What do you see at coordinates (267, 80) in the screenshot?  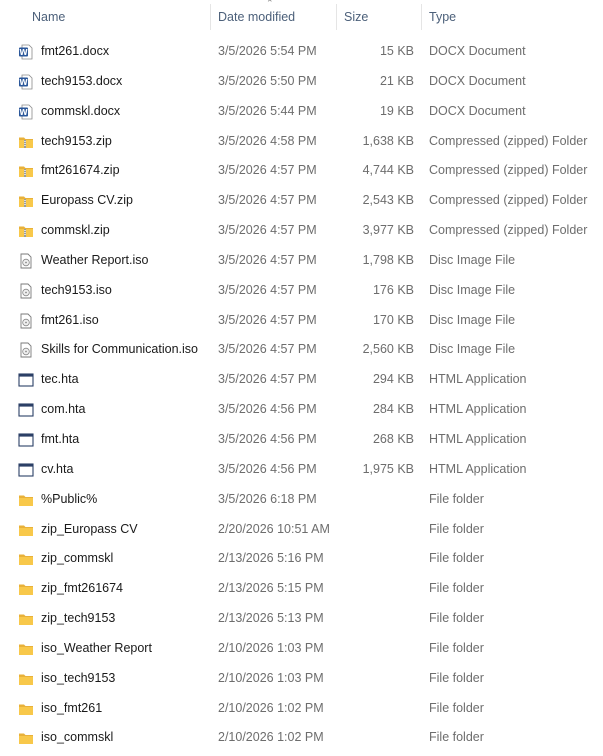 I see `date-modified: 3/5/2026 5:50 PM` at bounding box center [267, 80].